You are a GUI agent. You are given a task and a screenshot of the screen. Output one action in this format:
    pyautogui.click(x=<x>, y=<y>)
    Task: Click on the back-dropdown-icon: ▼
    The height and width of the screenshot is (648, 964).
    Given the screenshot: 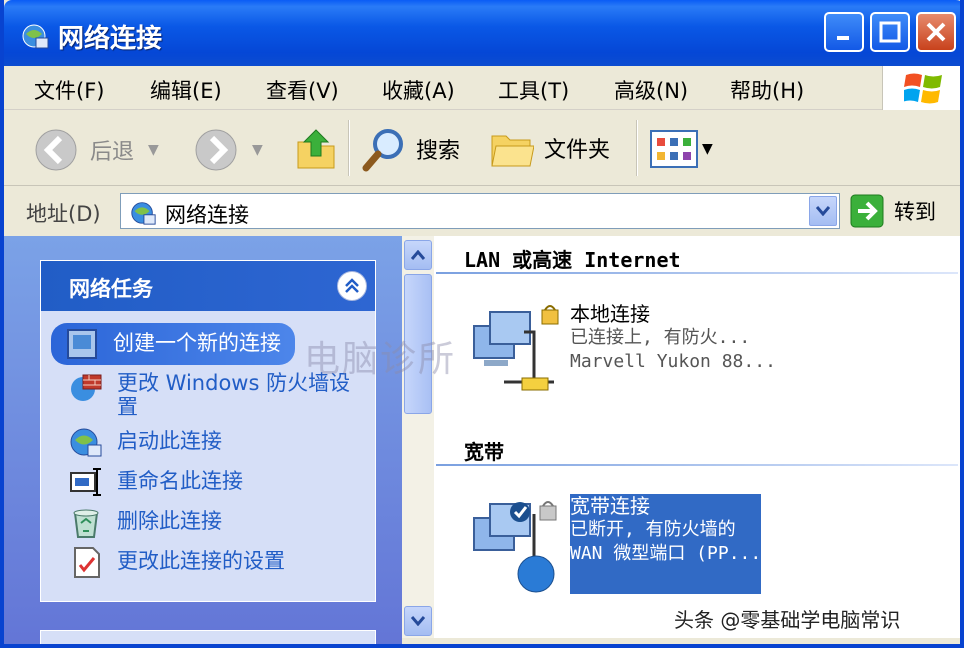 What is the action you would take?
    pyautogui.click(x=153, y=150)
    